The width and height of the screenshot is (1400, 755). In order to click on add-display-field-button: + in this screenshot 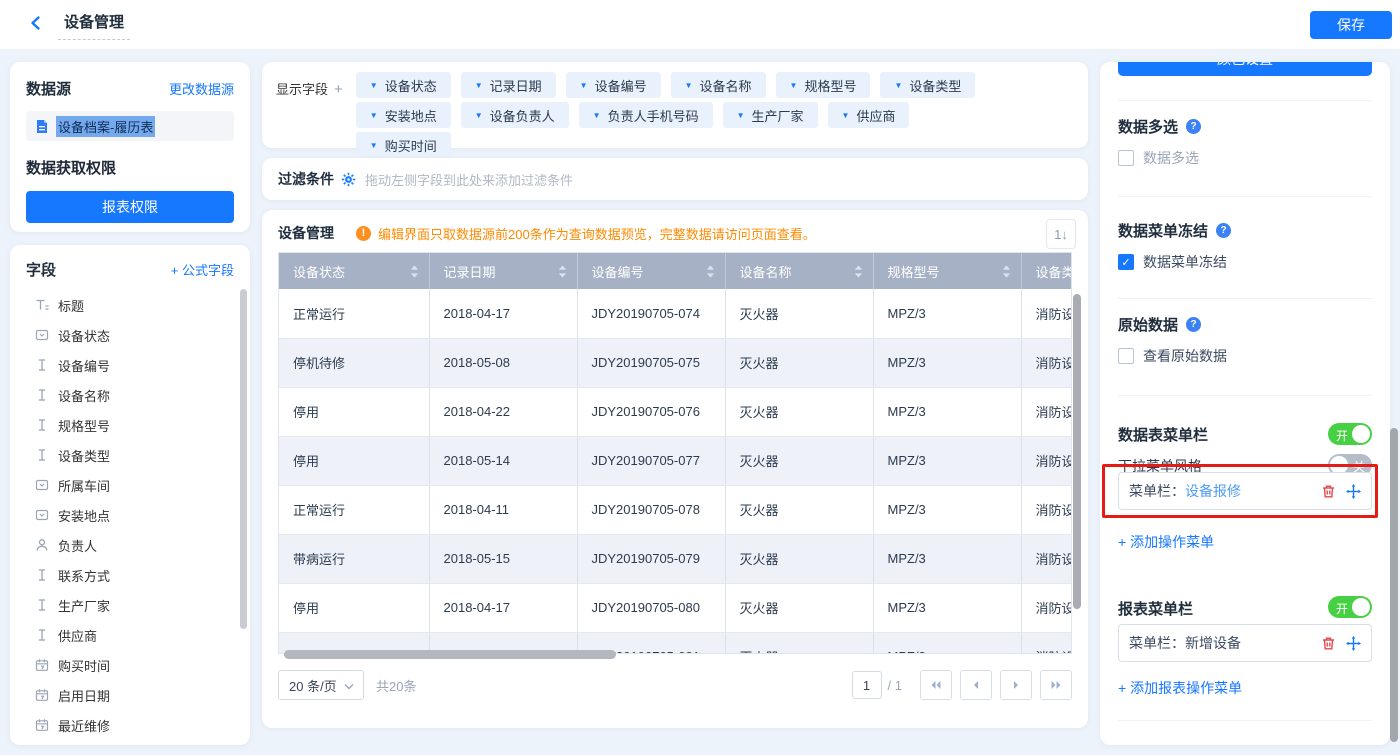, I will do `click(338, 89)`.